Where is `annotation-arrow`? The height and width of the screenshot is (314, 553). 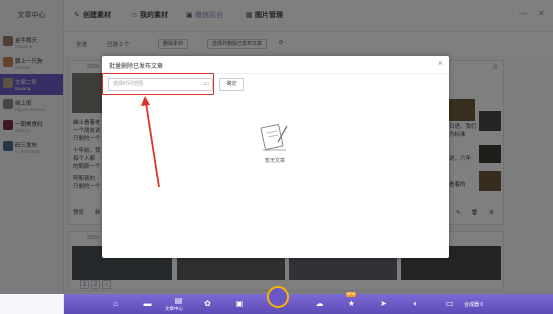
annotation-arrow is located at coordinates (150, 142).